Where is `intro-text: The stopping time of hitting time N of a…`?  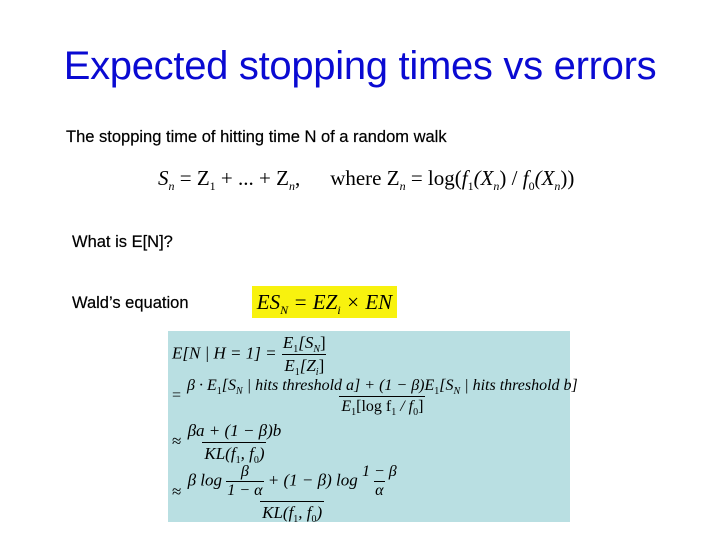 intro-text: The stopping time of hitting time N of a… is located at coordinates (256, 137).